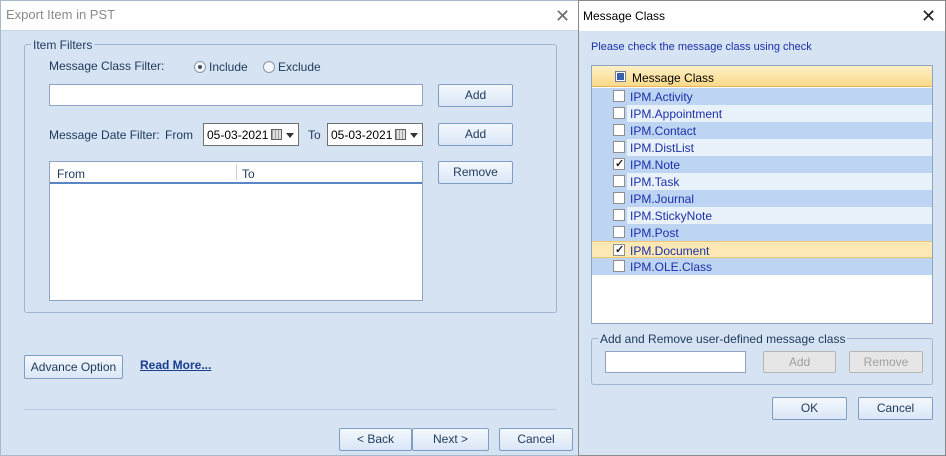  What do you see at coordinates (290, 409) in the screenshot?
I see `divider` at bounding box center [290, 409].